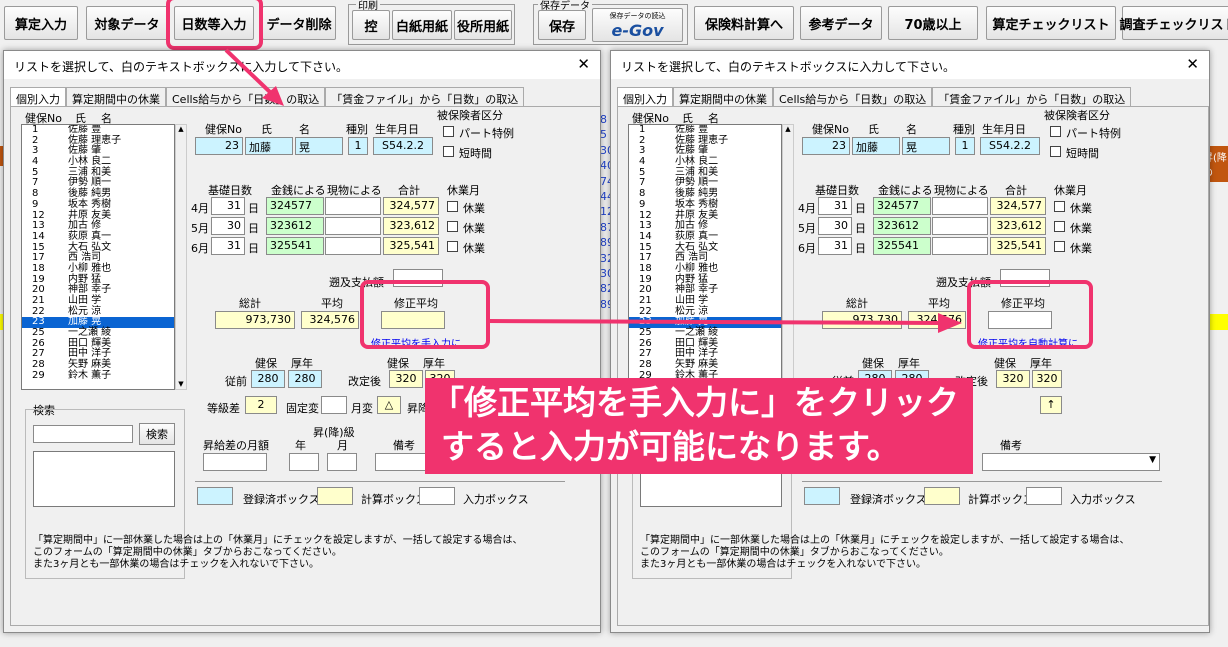 This screenshot has width=1228, height=647. Describe the element at coordinates (670, 446) in the screenshot. I see `caption-line-2: すると入力が可能になります。` at that location.